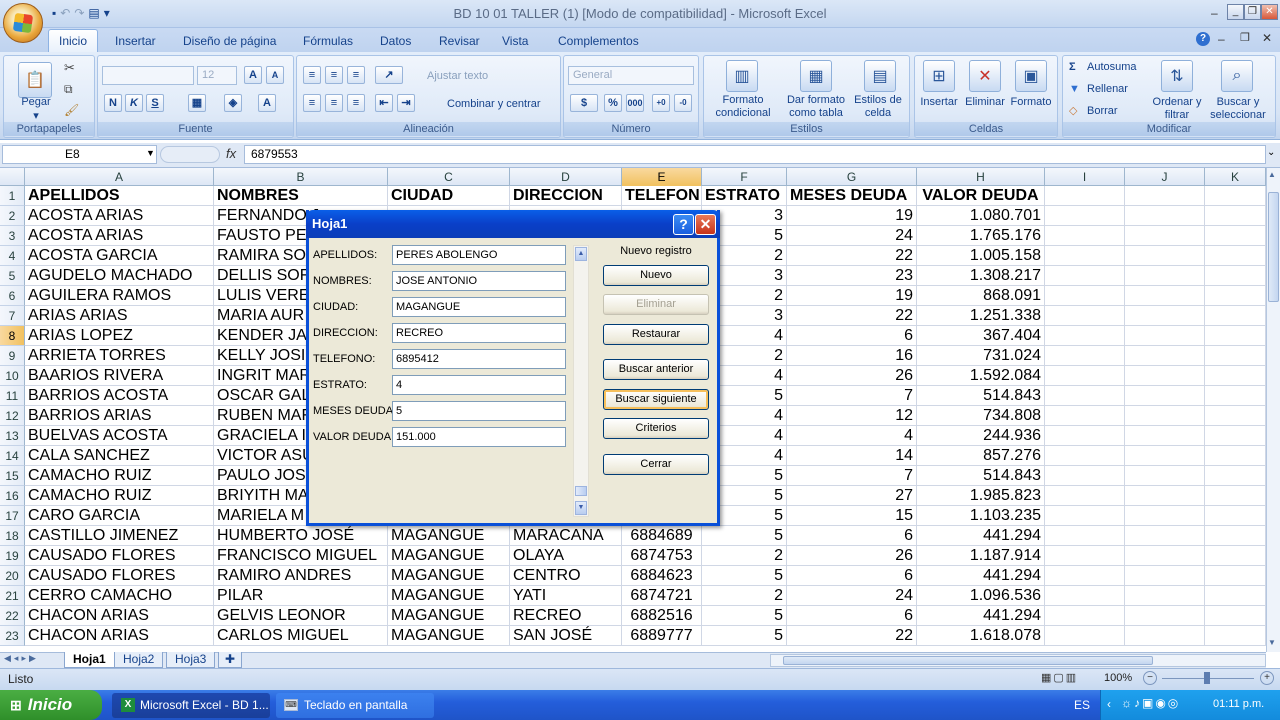 This screenshot has height=720, width=1280. I want to click on table-cell: CHACON ARIAS, so click(119, 616).